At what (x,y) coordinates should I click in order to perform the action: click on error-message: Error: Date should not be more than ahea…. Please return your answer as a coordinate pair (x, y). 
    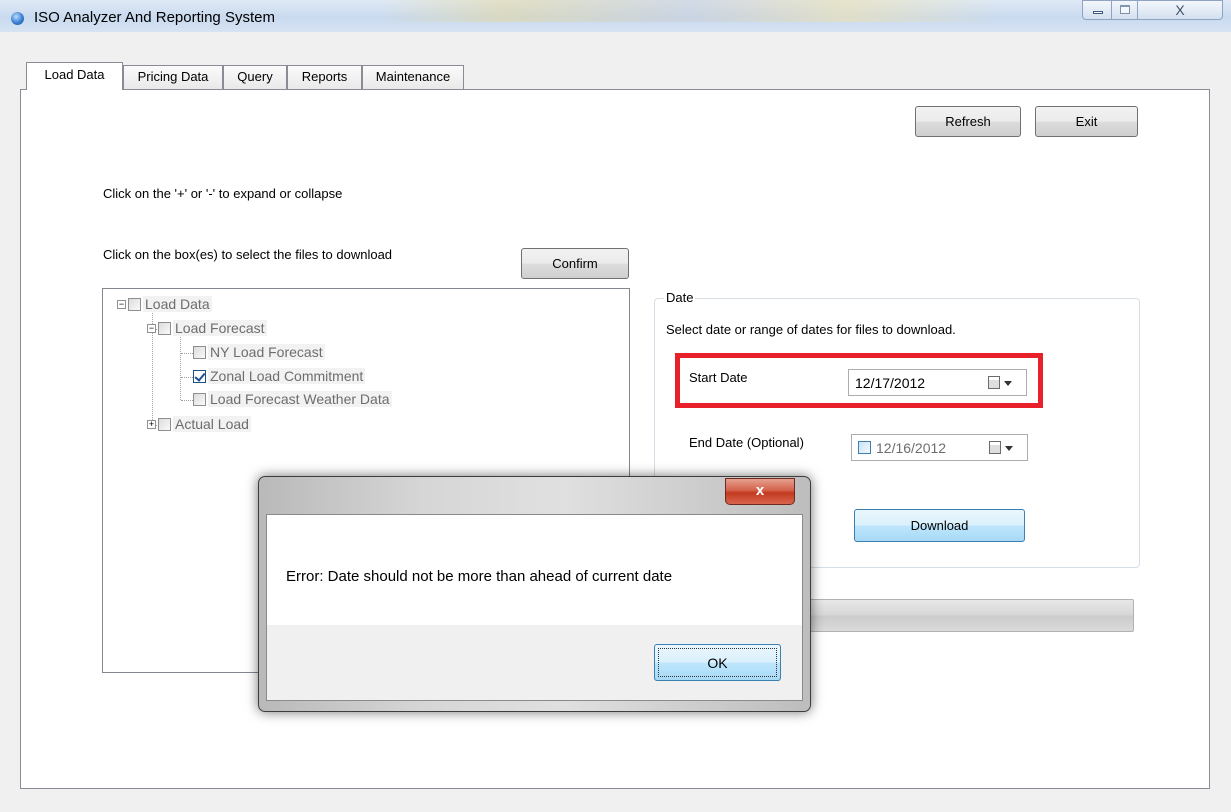
    Looking at the image, I should click on (479, 576).